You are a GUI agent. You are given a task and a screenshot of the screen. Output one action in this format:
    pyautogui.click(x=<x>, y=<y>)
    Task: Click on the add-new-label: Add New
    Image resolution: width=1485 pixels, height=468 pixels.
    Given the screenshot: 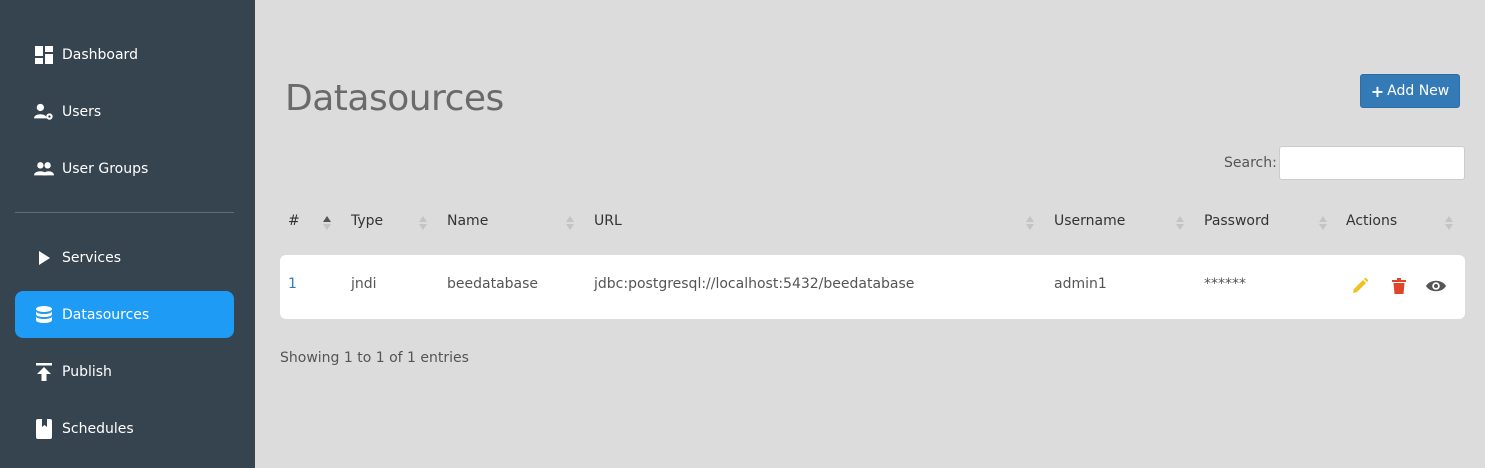 What is the action you would take?
    pyautogui.click(x=1418, y=91)
    